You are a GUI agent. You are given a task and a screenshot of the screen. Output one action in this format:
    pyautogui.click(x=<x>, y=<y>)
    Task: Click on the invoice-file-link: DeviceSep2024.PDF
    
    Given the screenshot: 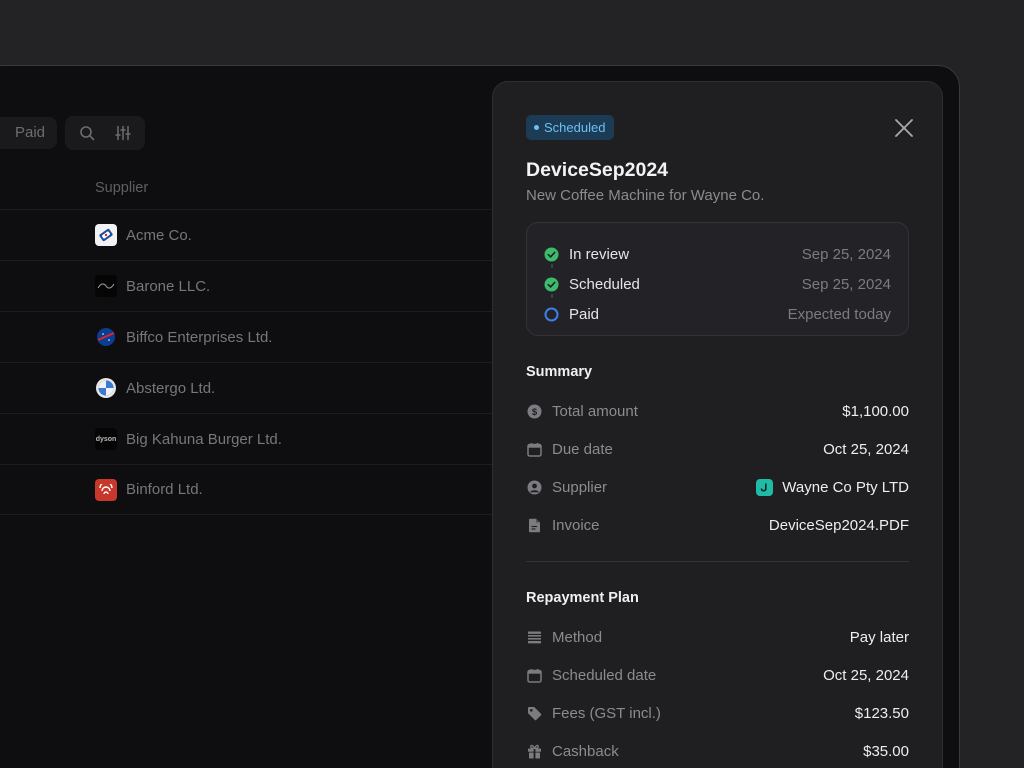 What is the action you would take?
    pyautogui.click(x=839, y=525)
    